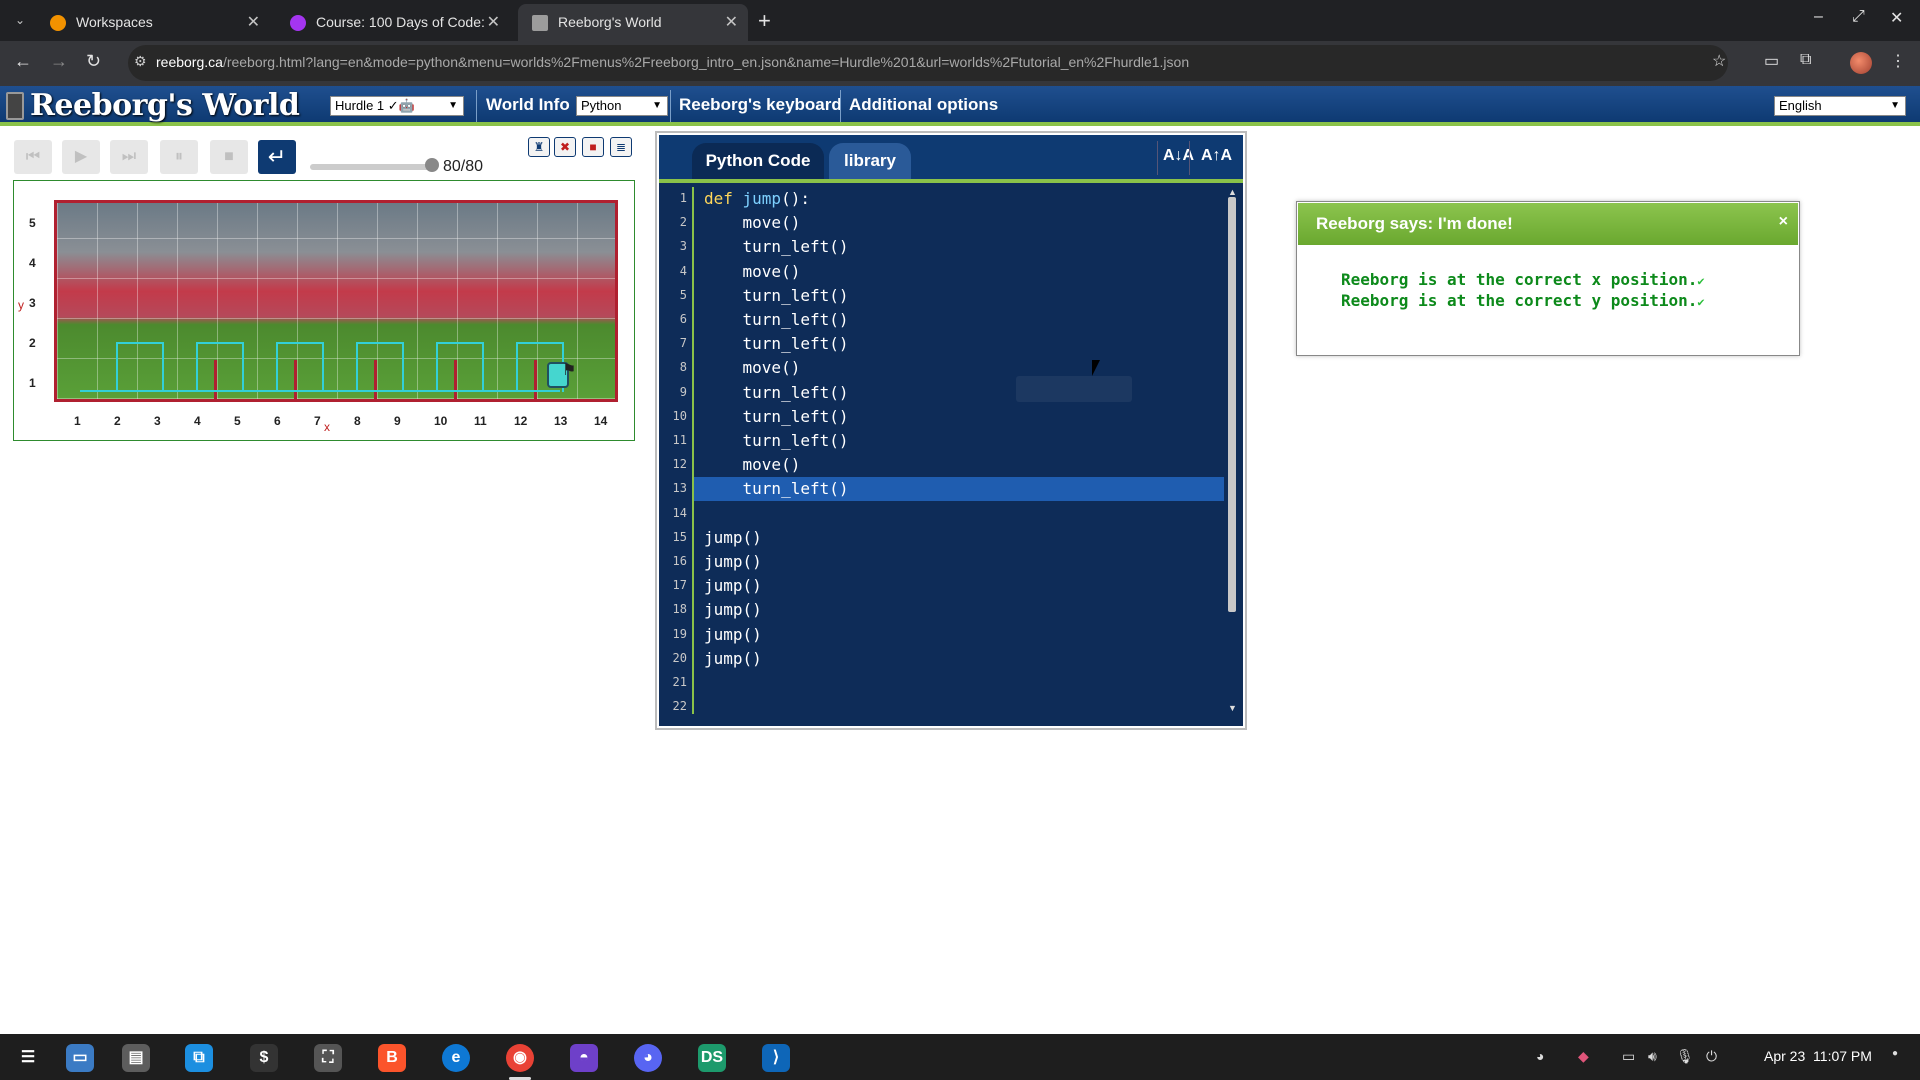 The height and width of the screenshot is (1080, 1920). Describe the element at coordinates (157, 421) in the screenshot. I see `x-tick: 3` at that location.